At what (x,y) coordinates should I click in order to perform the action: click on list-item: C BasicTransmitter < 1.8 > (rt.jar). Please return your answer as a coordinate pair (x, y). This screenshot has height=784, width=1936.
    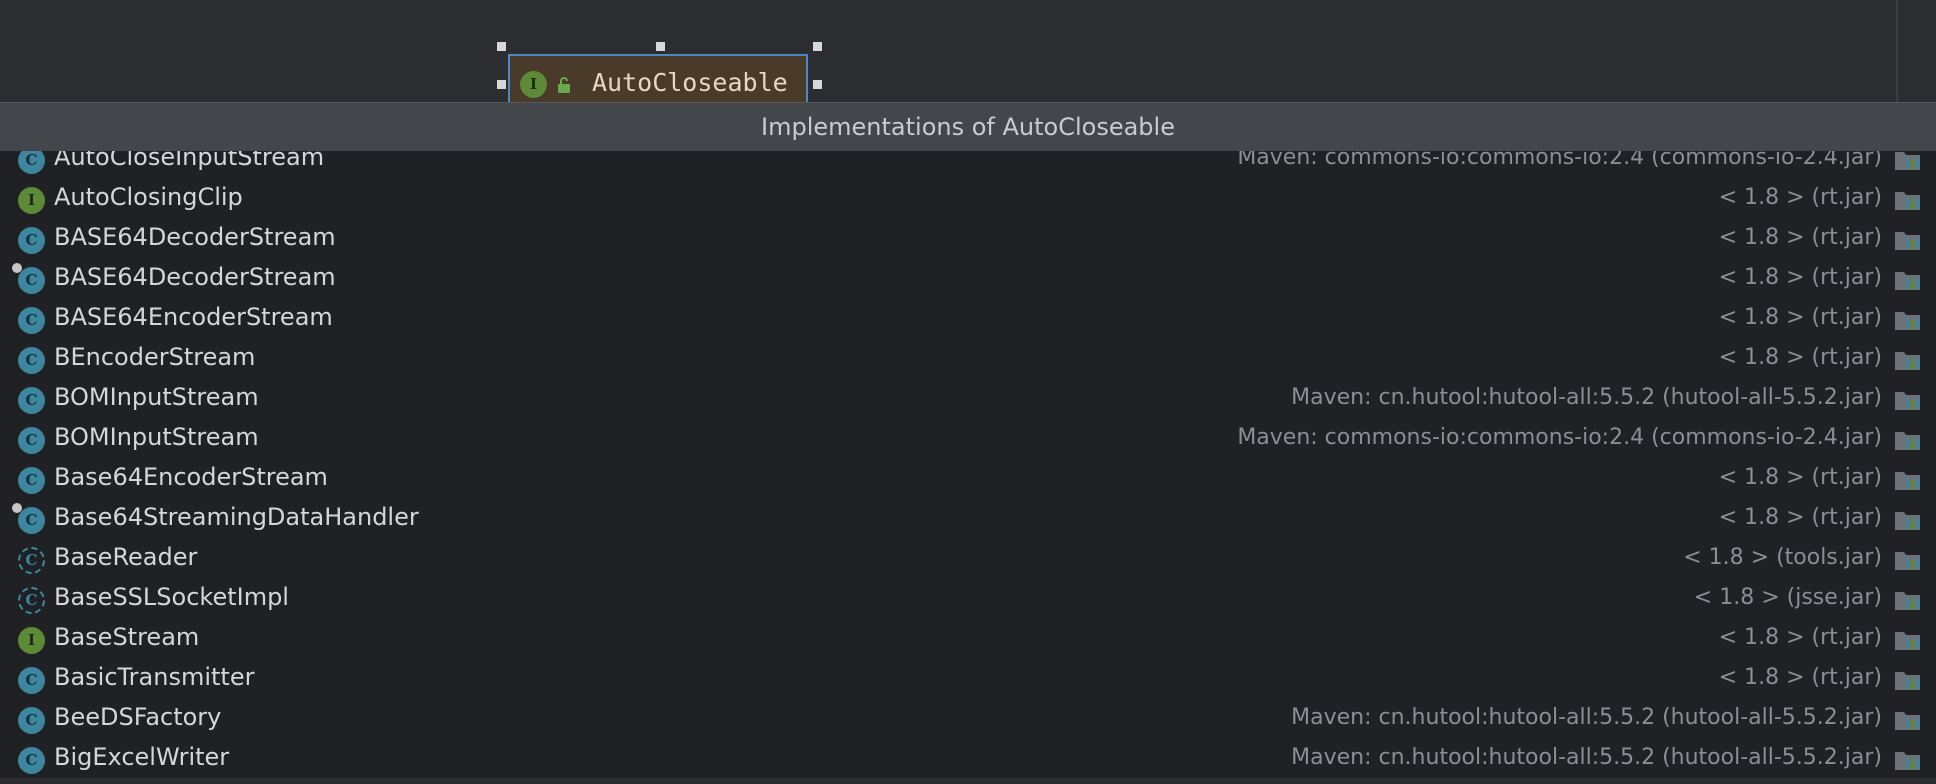
    Looking at the image, I should click on (968, 679).